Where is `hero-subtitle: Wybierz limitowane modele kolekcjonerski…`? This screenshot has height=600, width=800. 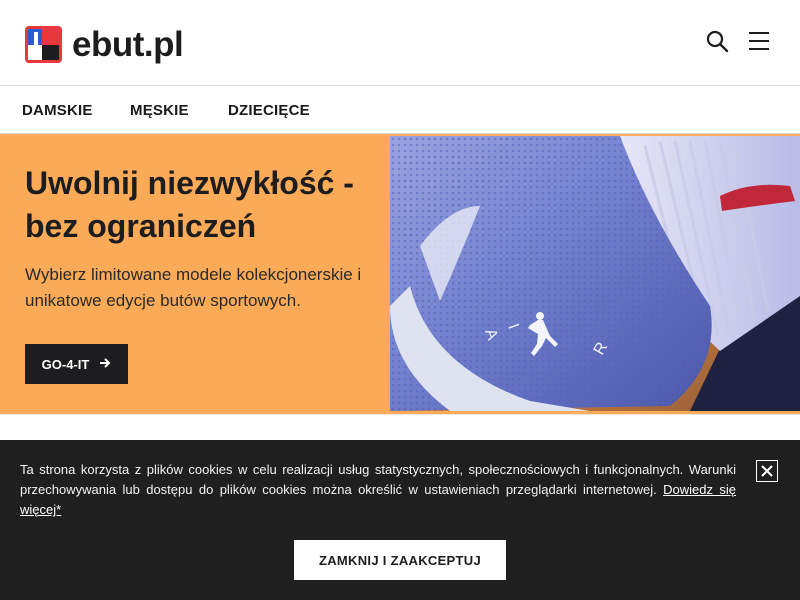
hero-subtitle: Wybierz limitowane modele kolekcjonerski… is located at coordinates (193, 287).